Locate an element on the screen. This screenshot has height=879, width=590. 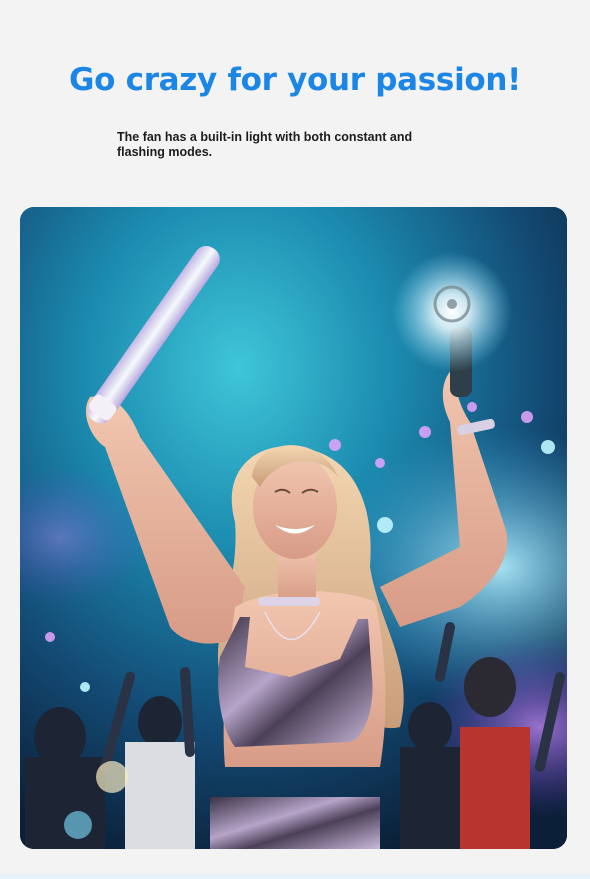
bottom-divider is located at coordinates (295, 876).